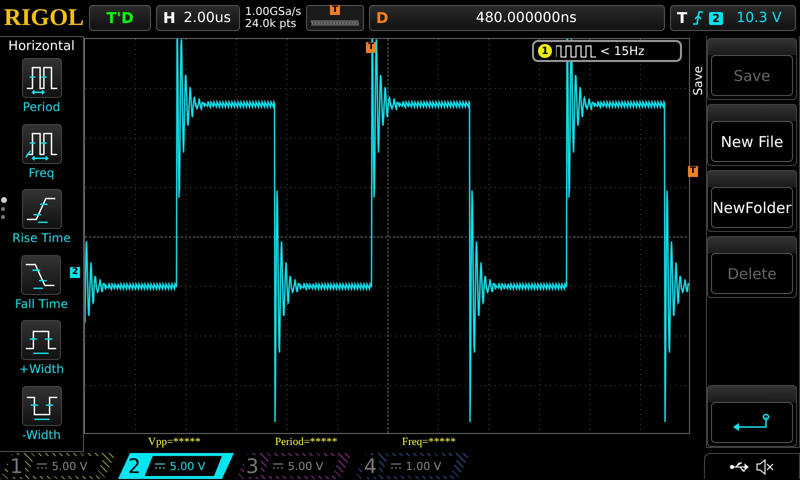 The image size is (800, 480). I want to click on measure-label: Fall Time, so click(41, 303).